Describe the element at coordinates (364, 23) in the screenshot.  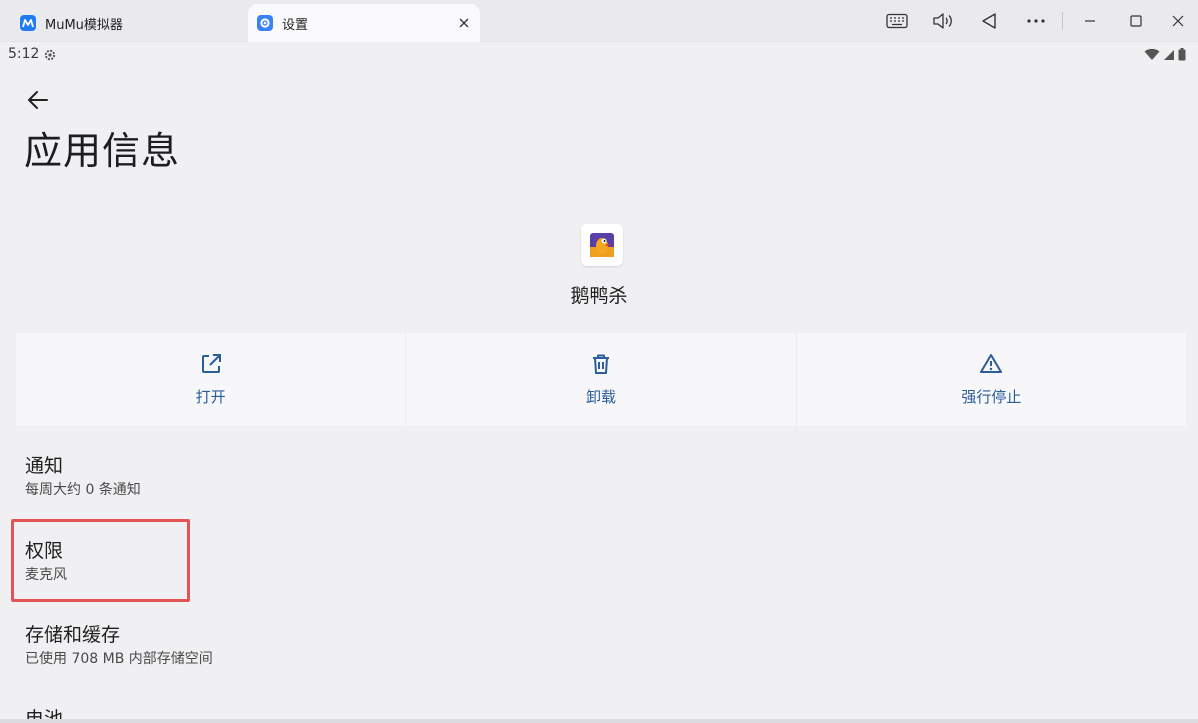
I see `tab-settings: 设置` at that location.